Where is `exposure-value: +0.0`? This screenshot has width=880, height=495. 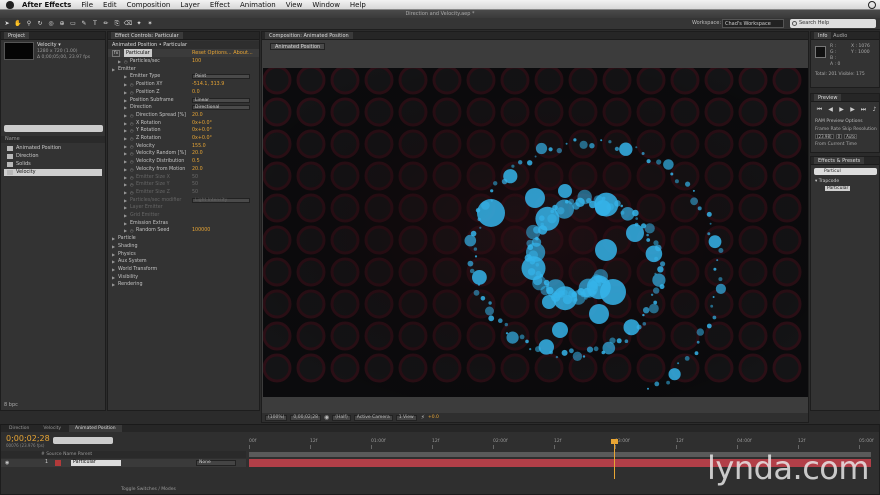 exposure-value: +0.0 is located at coordinates (433, 417).